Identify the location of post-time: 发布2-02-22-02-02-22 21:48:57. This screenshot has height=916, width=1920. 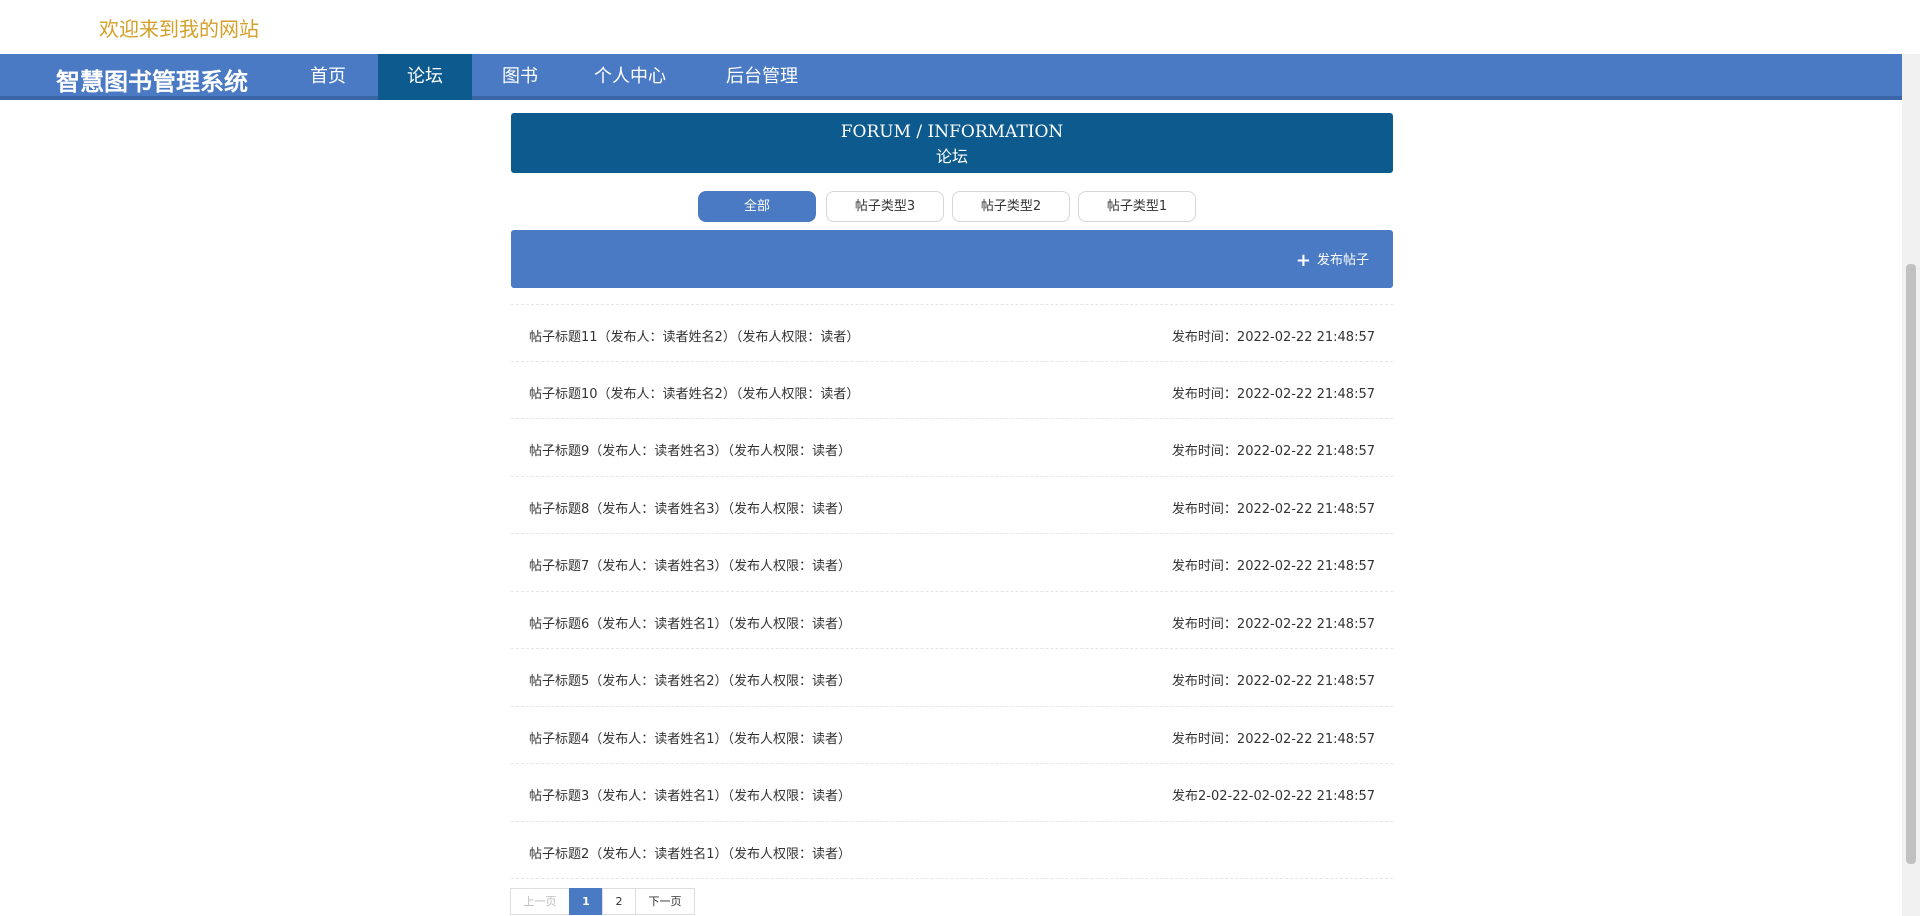
(1273, 796).